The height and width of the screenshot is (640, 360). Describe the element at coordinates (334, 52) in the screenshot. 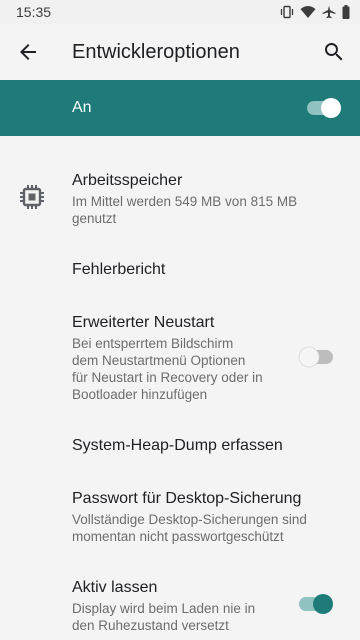

I see `search-icon` at that location.